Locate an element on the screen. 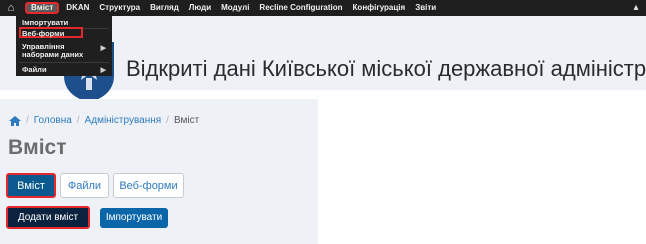 The width and height of the screenshot is (646, 244). toolbar-toggle-icon: ▴ is located at coordinates (636, 8).